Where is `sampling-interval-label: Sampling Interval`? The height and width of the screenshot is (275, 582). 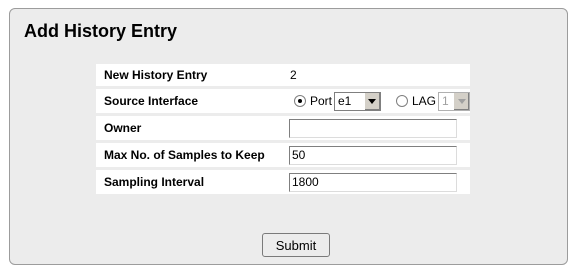 sampling-interval-label: Sampling Interval is located at coordinates (191, 180).